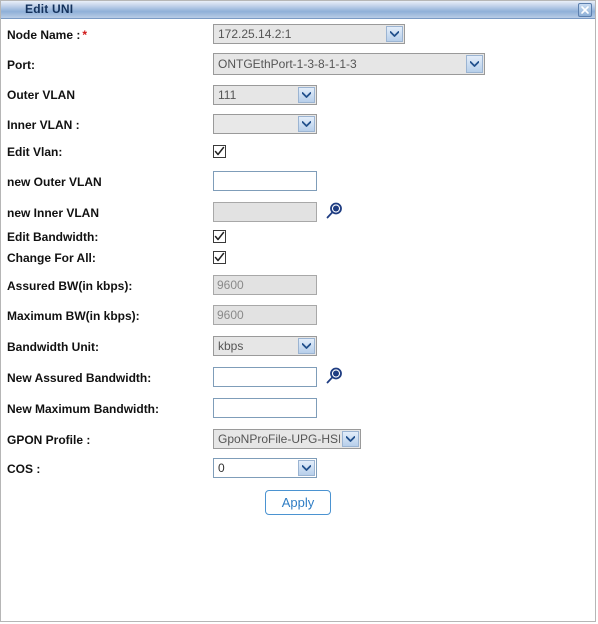  Describe the element at coordinates (279, 439) in the screenshot. I see `gpon-profile-select-value: GpoNProFile-UPG-HSI` at that location.